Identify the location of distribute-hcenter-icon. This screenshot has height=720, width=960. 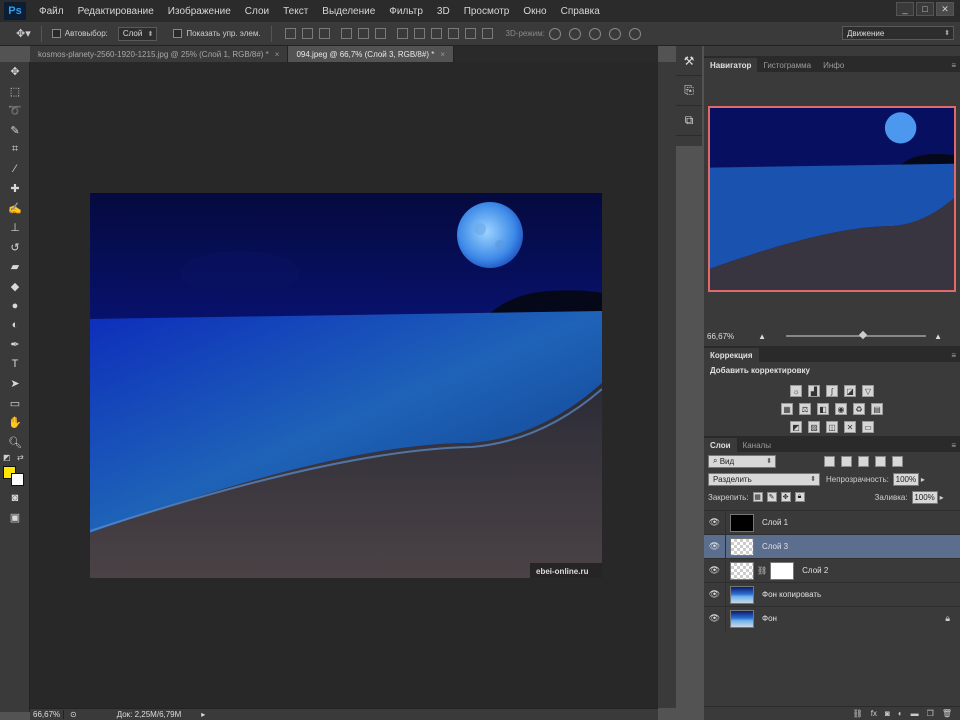
(470, 33).